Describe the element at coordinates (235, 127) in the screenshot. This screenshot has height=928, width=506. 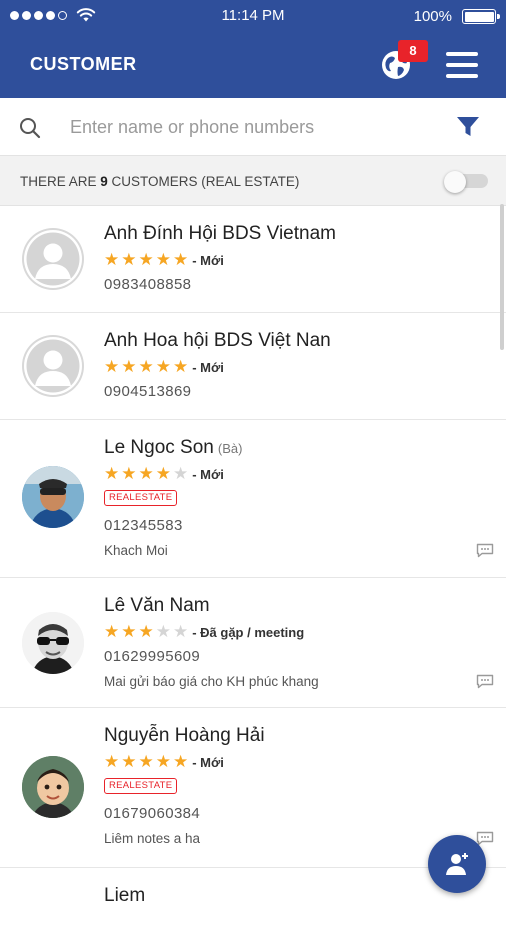
I see `search-input` at that location.